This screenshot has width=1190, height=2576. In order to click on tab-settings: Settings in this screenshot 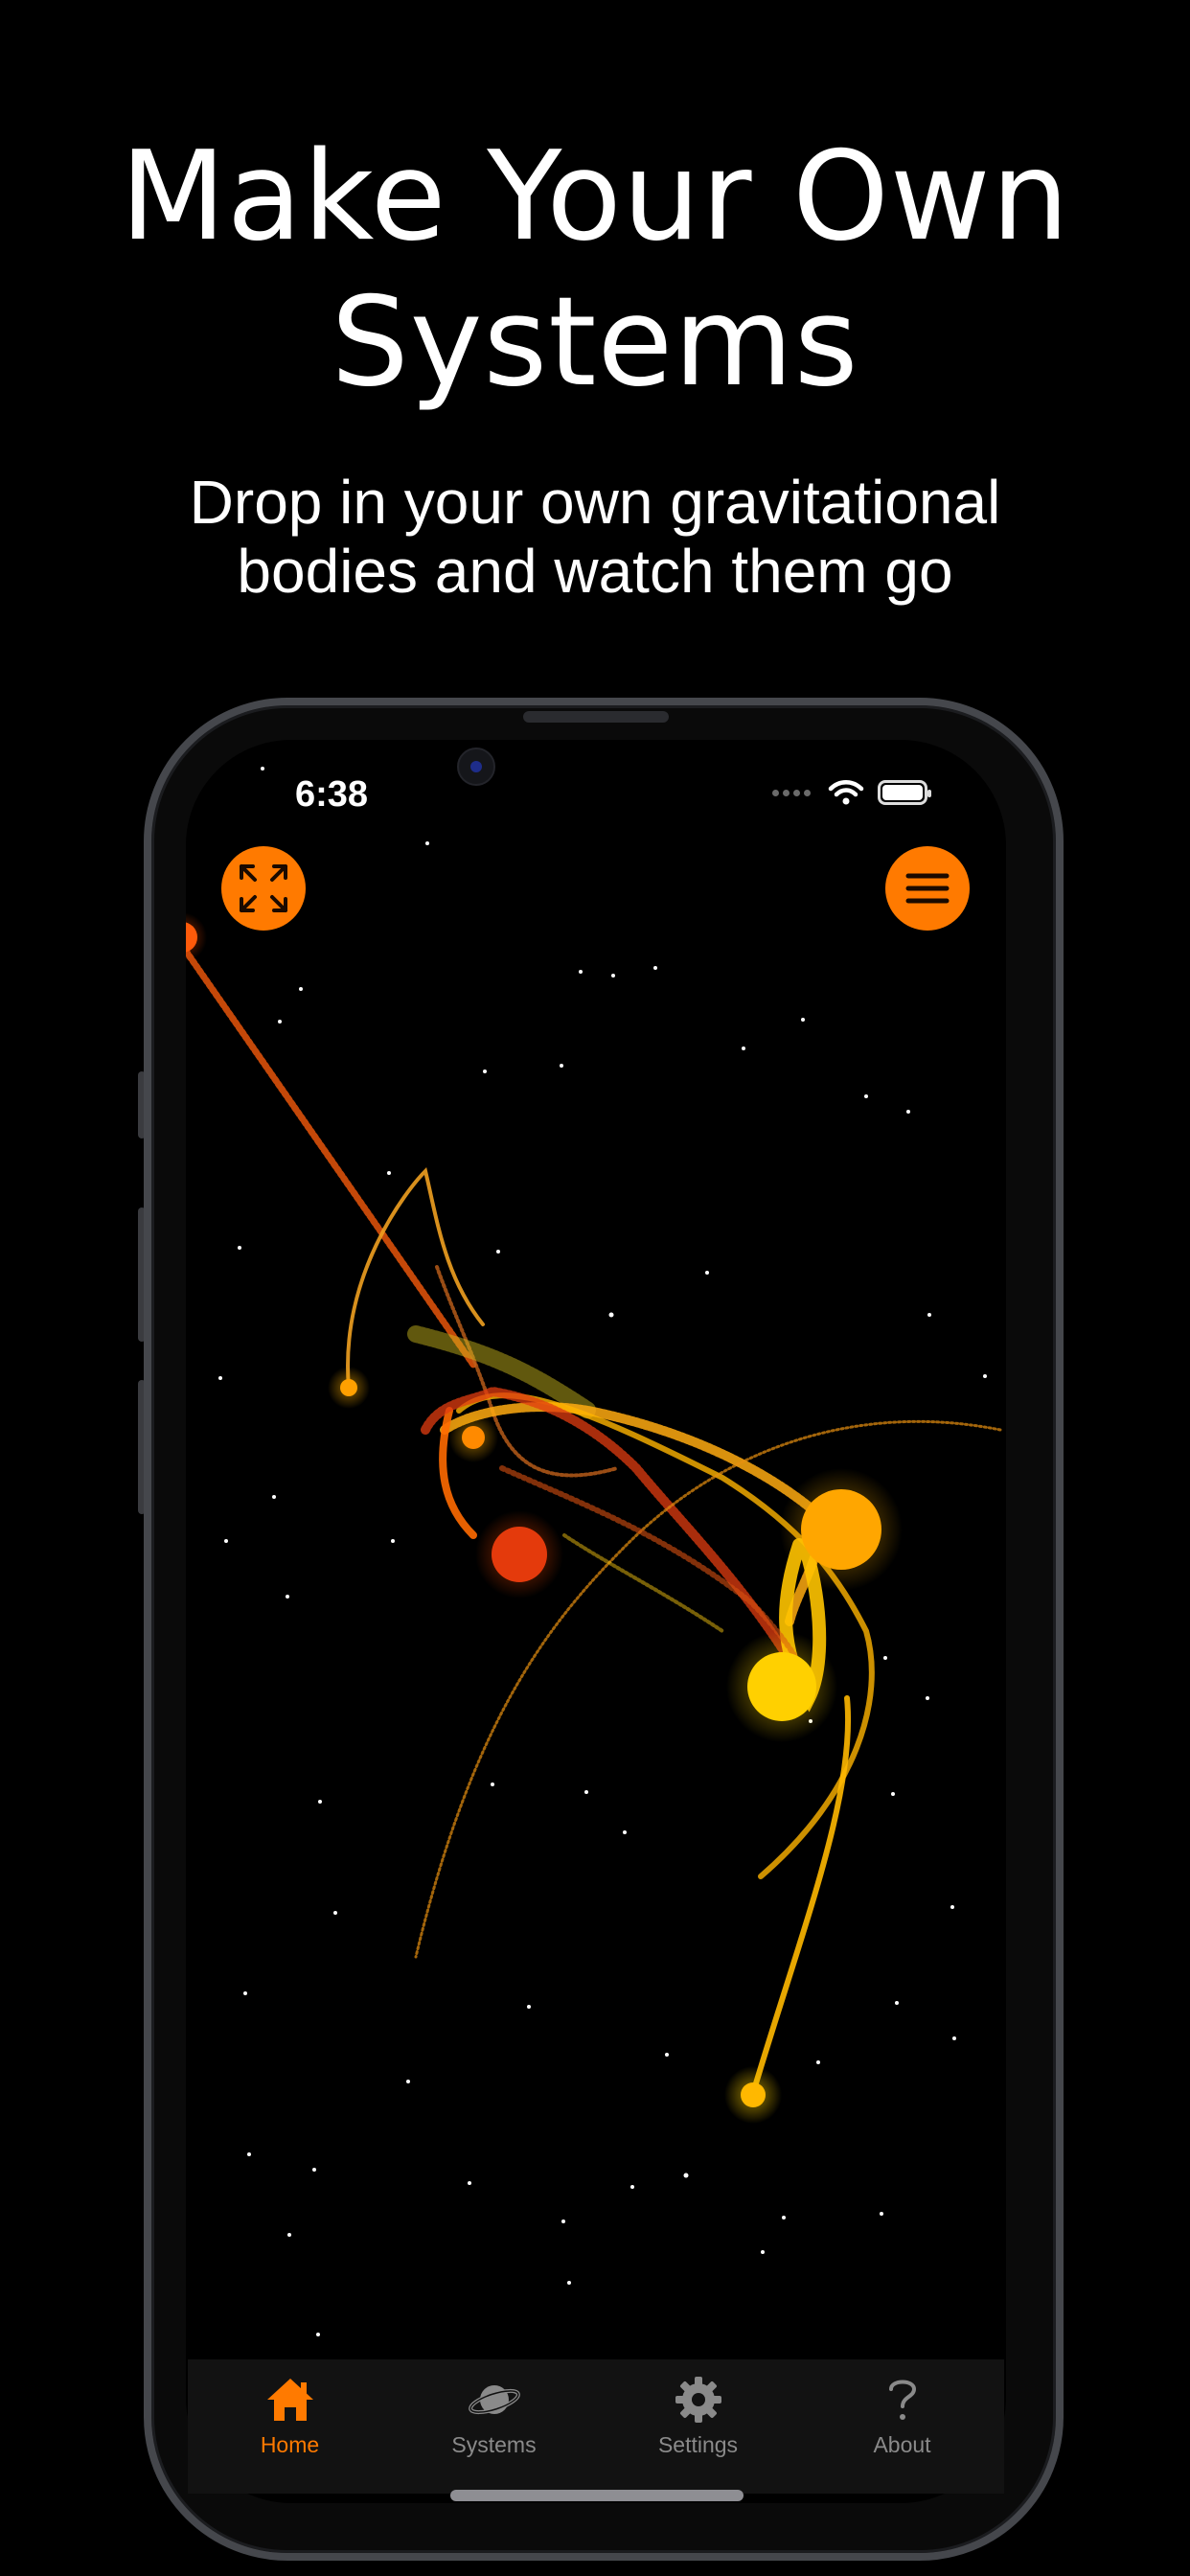, I will do `click(698, 2426)`.